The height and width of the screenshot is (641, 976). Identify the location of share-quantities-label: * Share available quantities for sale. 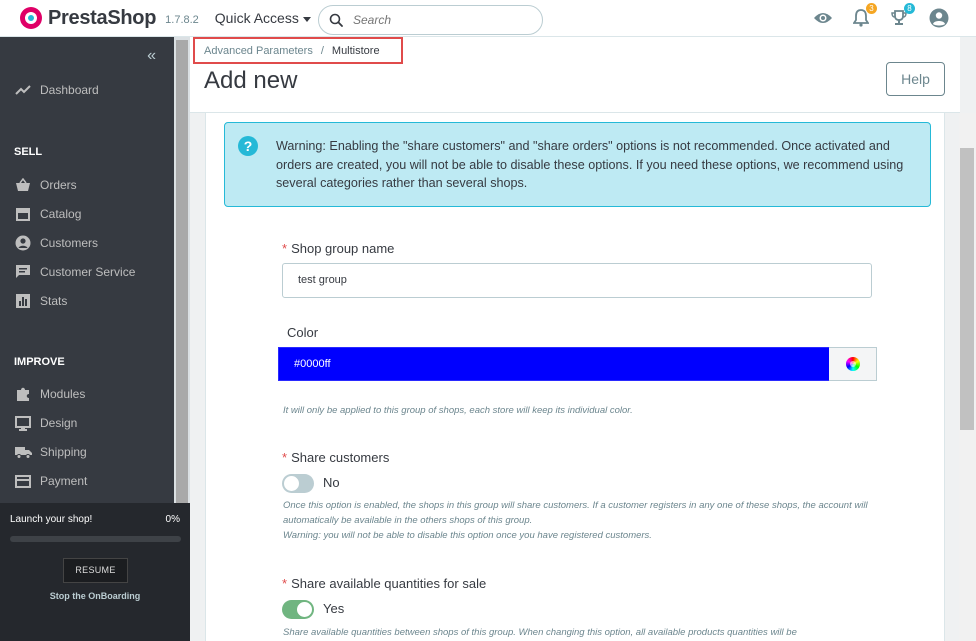
(384, 583).